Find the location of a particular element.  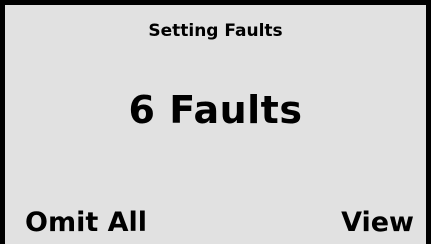

screen-title: Setting Faults is located at coordinates (215, 31).